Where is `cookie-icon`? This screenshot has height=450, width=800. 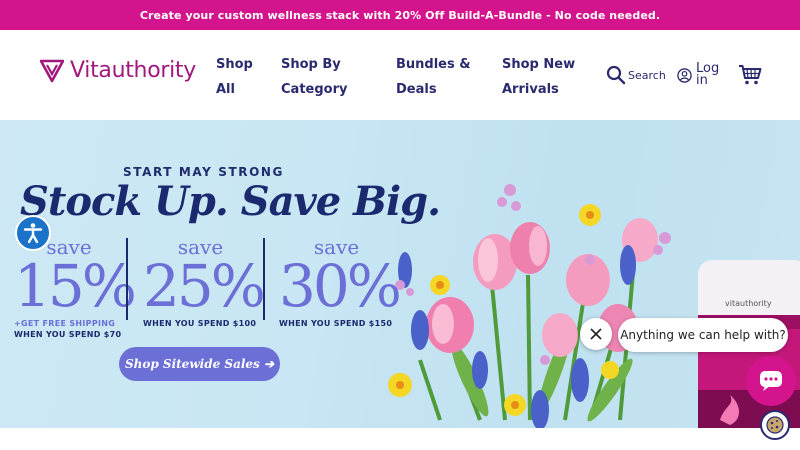 cookie-icon is located at coordinates (775, 425).